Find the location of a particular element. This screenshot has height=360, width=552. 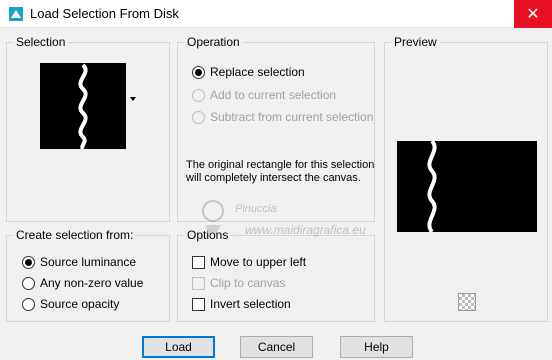

transparency-checker-icon is located at coordinates (467, 302).